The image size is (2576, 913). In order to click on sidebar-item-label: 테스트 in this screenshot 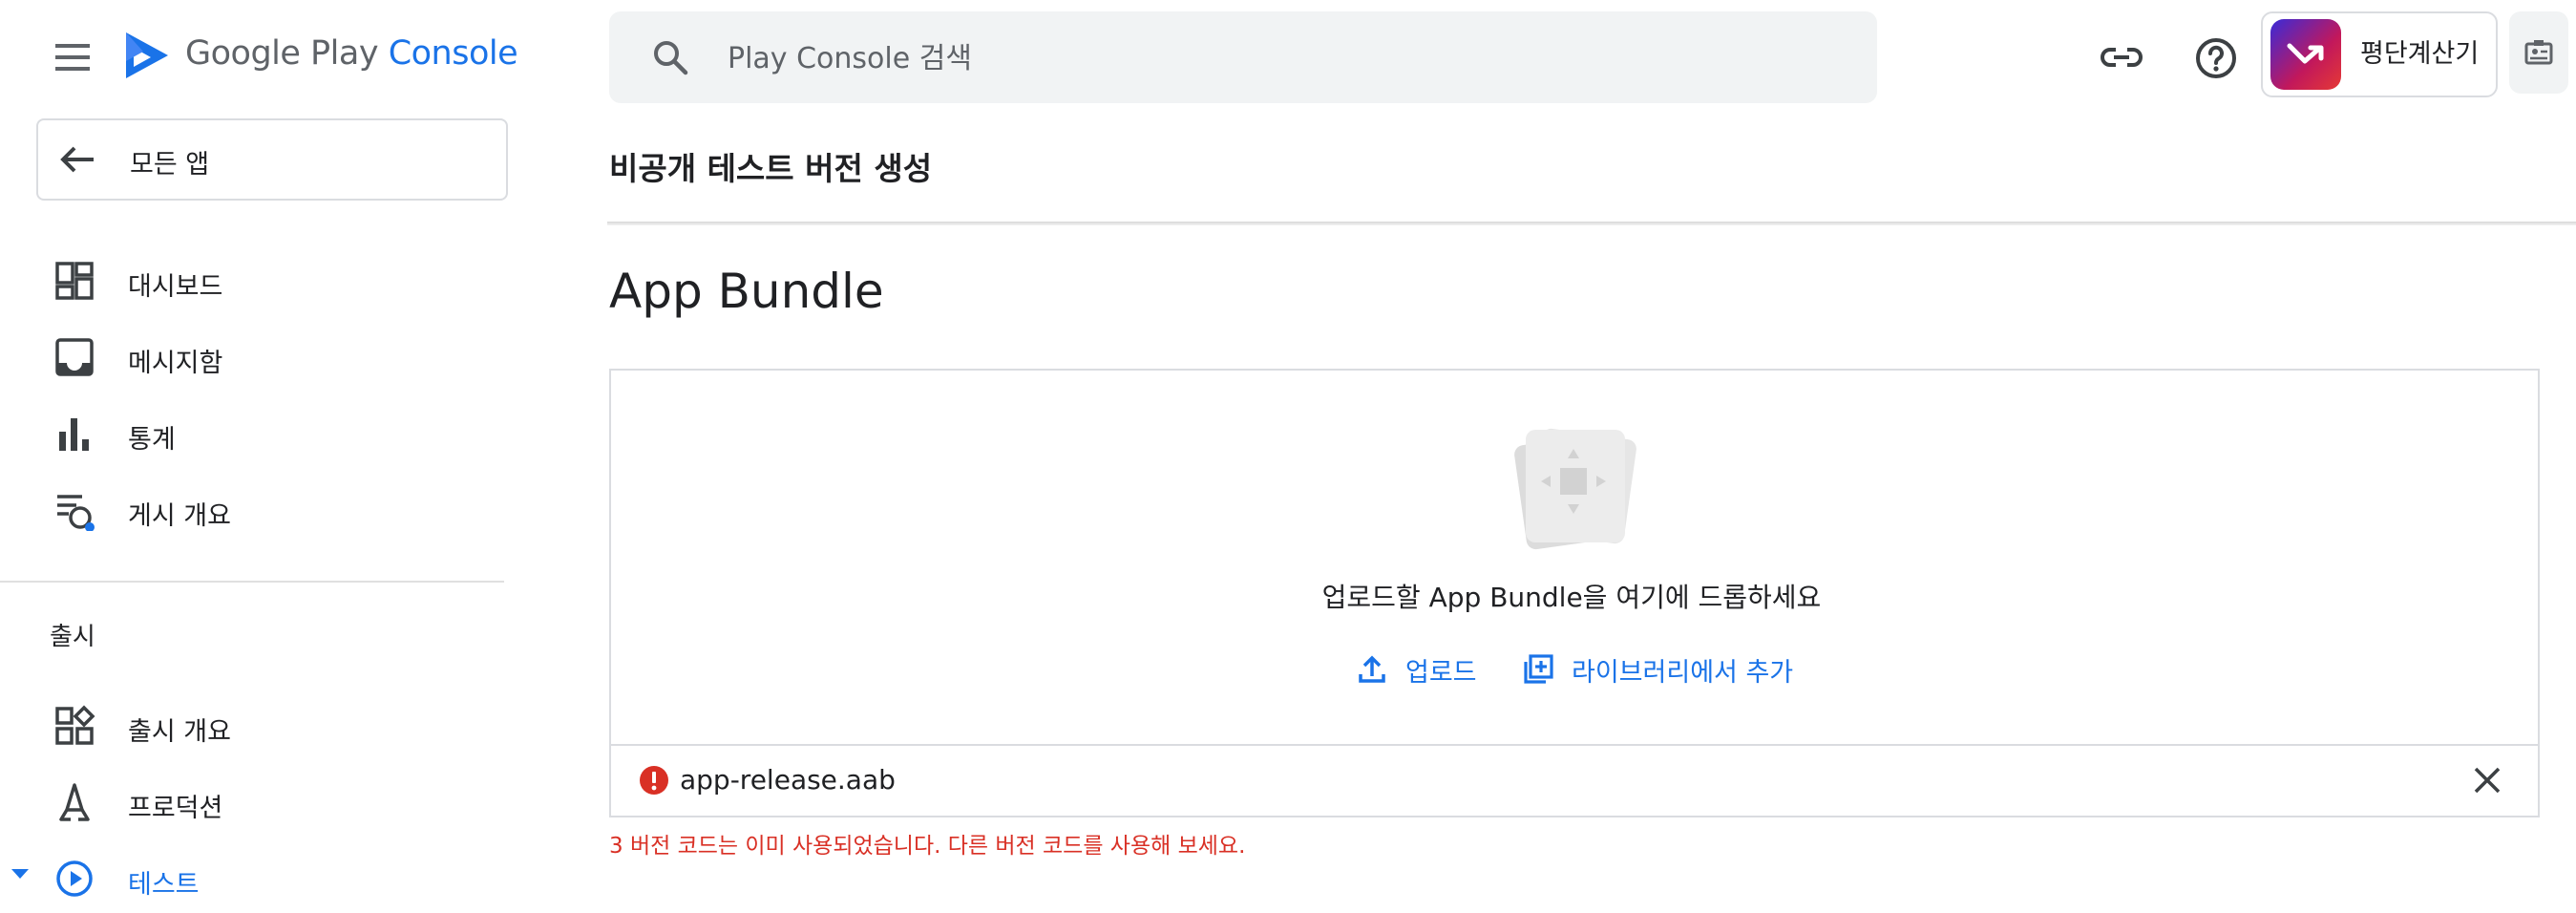, I will do `click(164, 885)`.